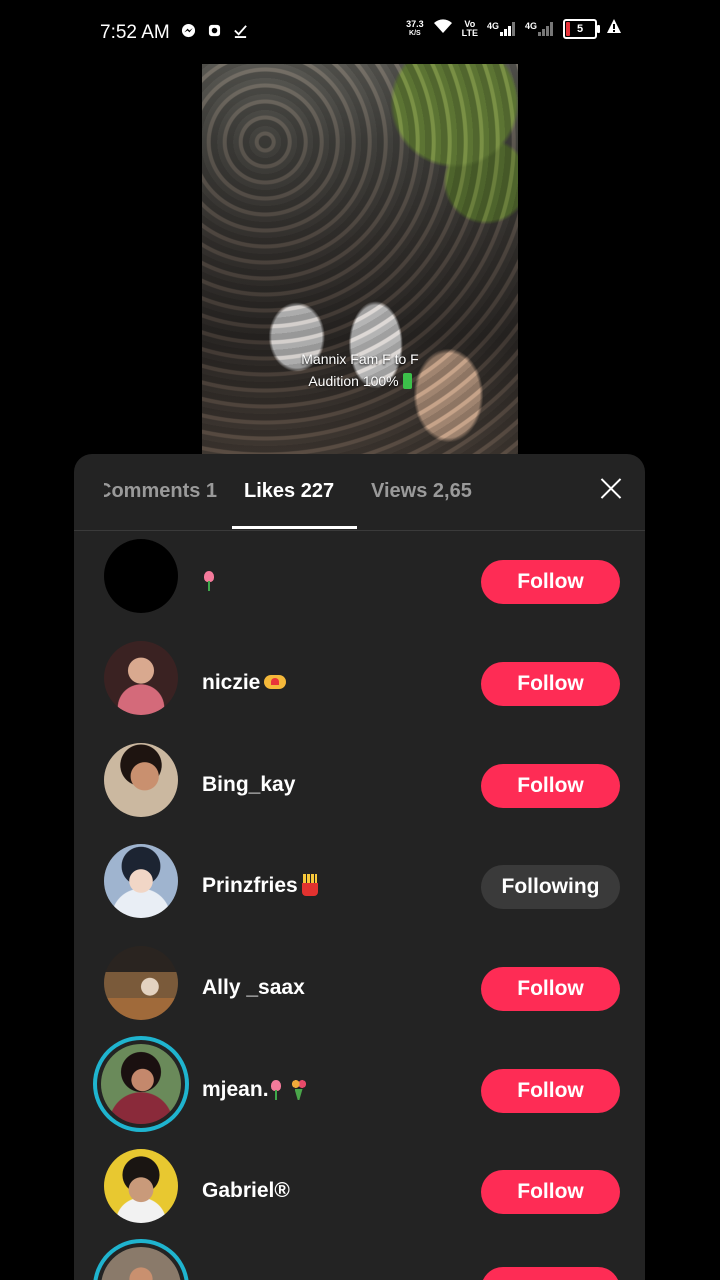 This screenshot has height=1280, width=720. I want to click on username: niczie, so click(244, 683).